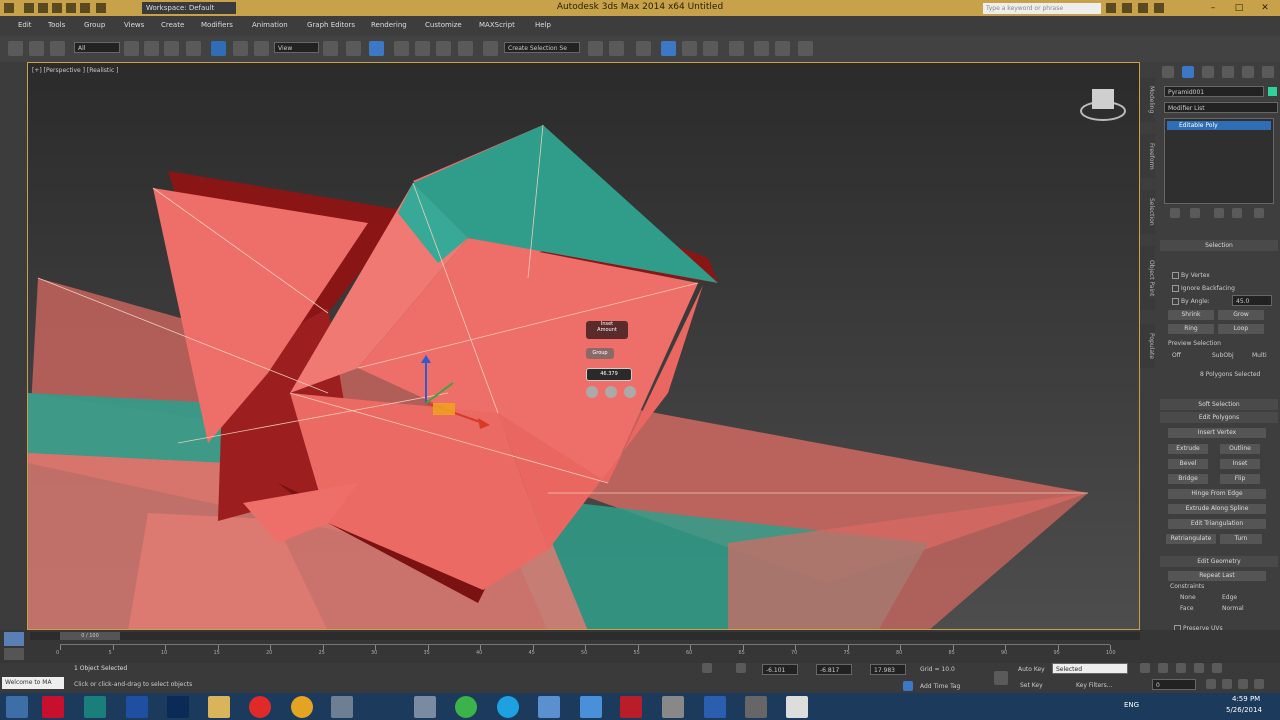 This screenshot has height=720, width=1280. Describe the element at coordinates (1191, 539) in the screenshot. I see `retriangulate-button: Retriangulate` at that location.